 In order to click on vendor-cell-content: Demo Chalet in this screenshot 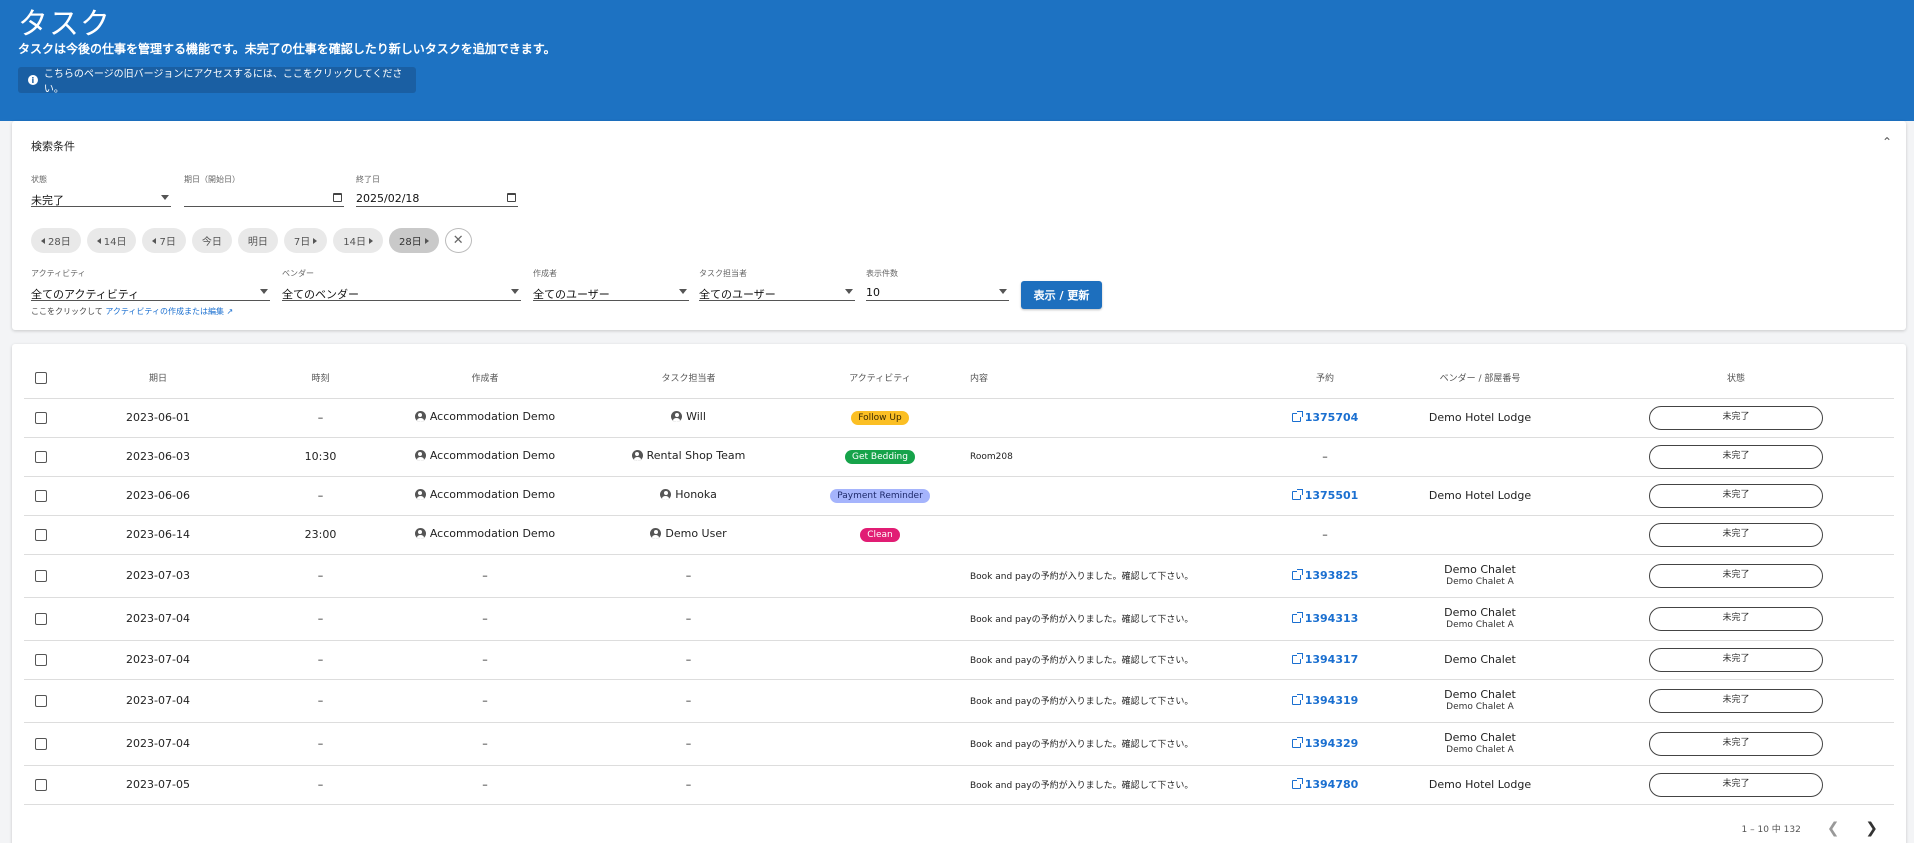, I will do `click(1480, 660)`.